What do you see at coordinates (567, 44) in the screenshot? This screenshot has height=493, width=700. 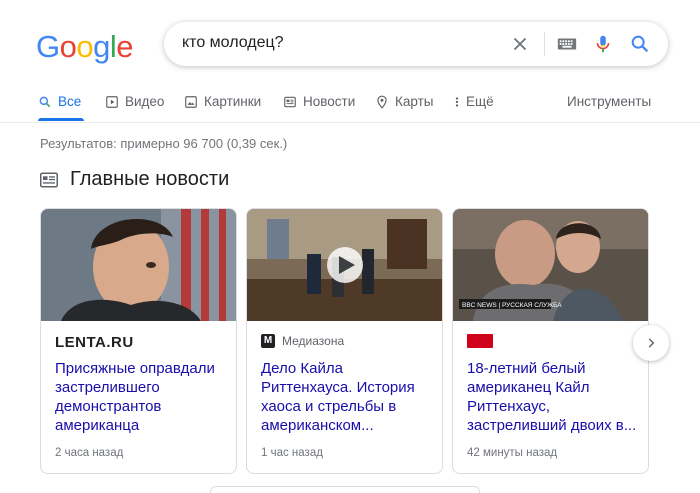 I see `keyboard-icon` at bounding box center [567, 44].